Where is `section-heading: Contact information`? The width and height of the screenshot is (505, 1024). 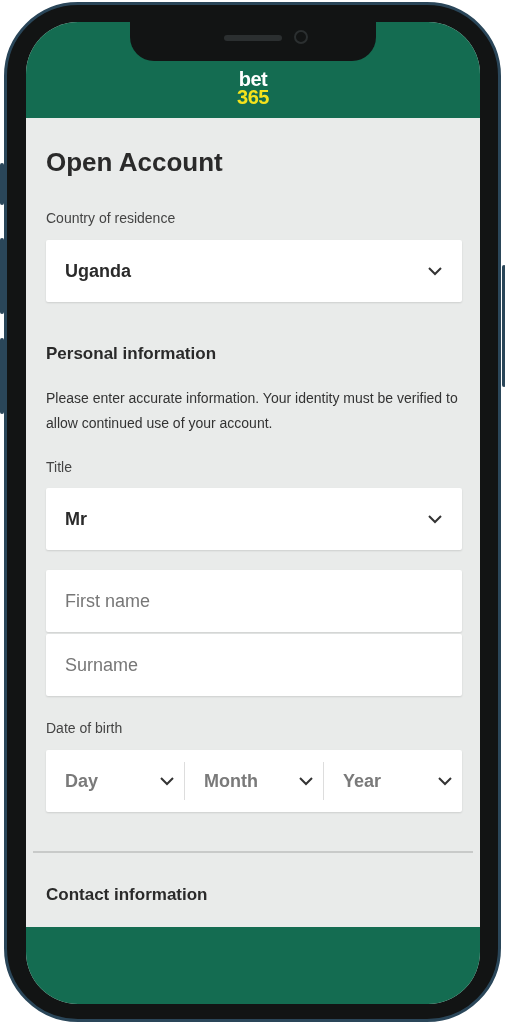
section-heading: Contact information is located at coordinates (127, 895).